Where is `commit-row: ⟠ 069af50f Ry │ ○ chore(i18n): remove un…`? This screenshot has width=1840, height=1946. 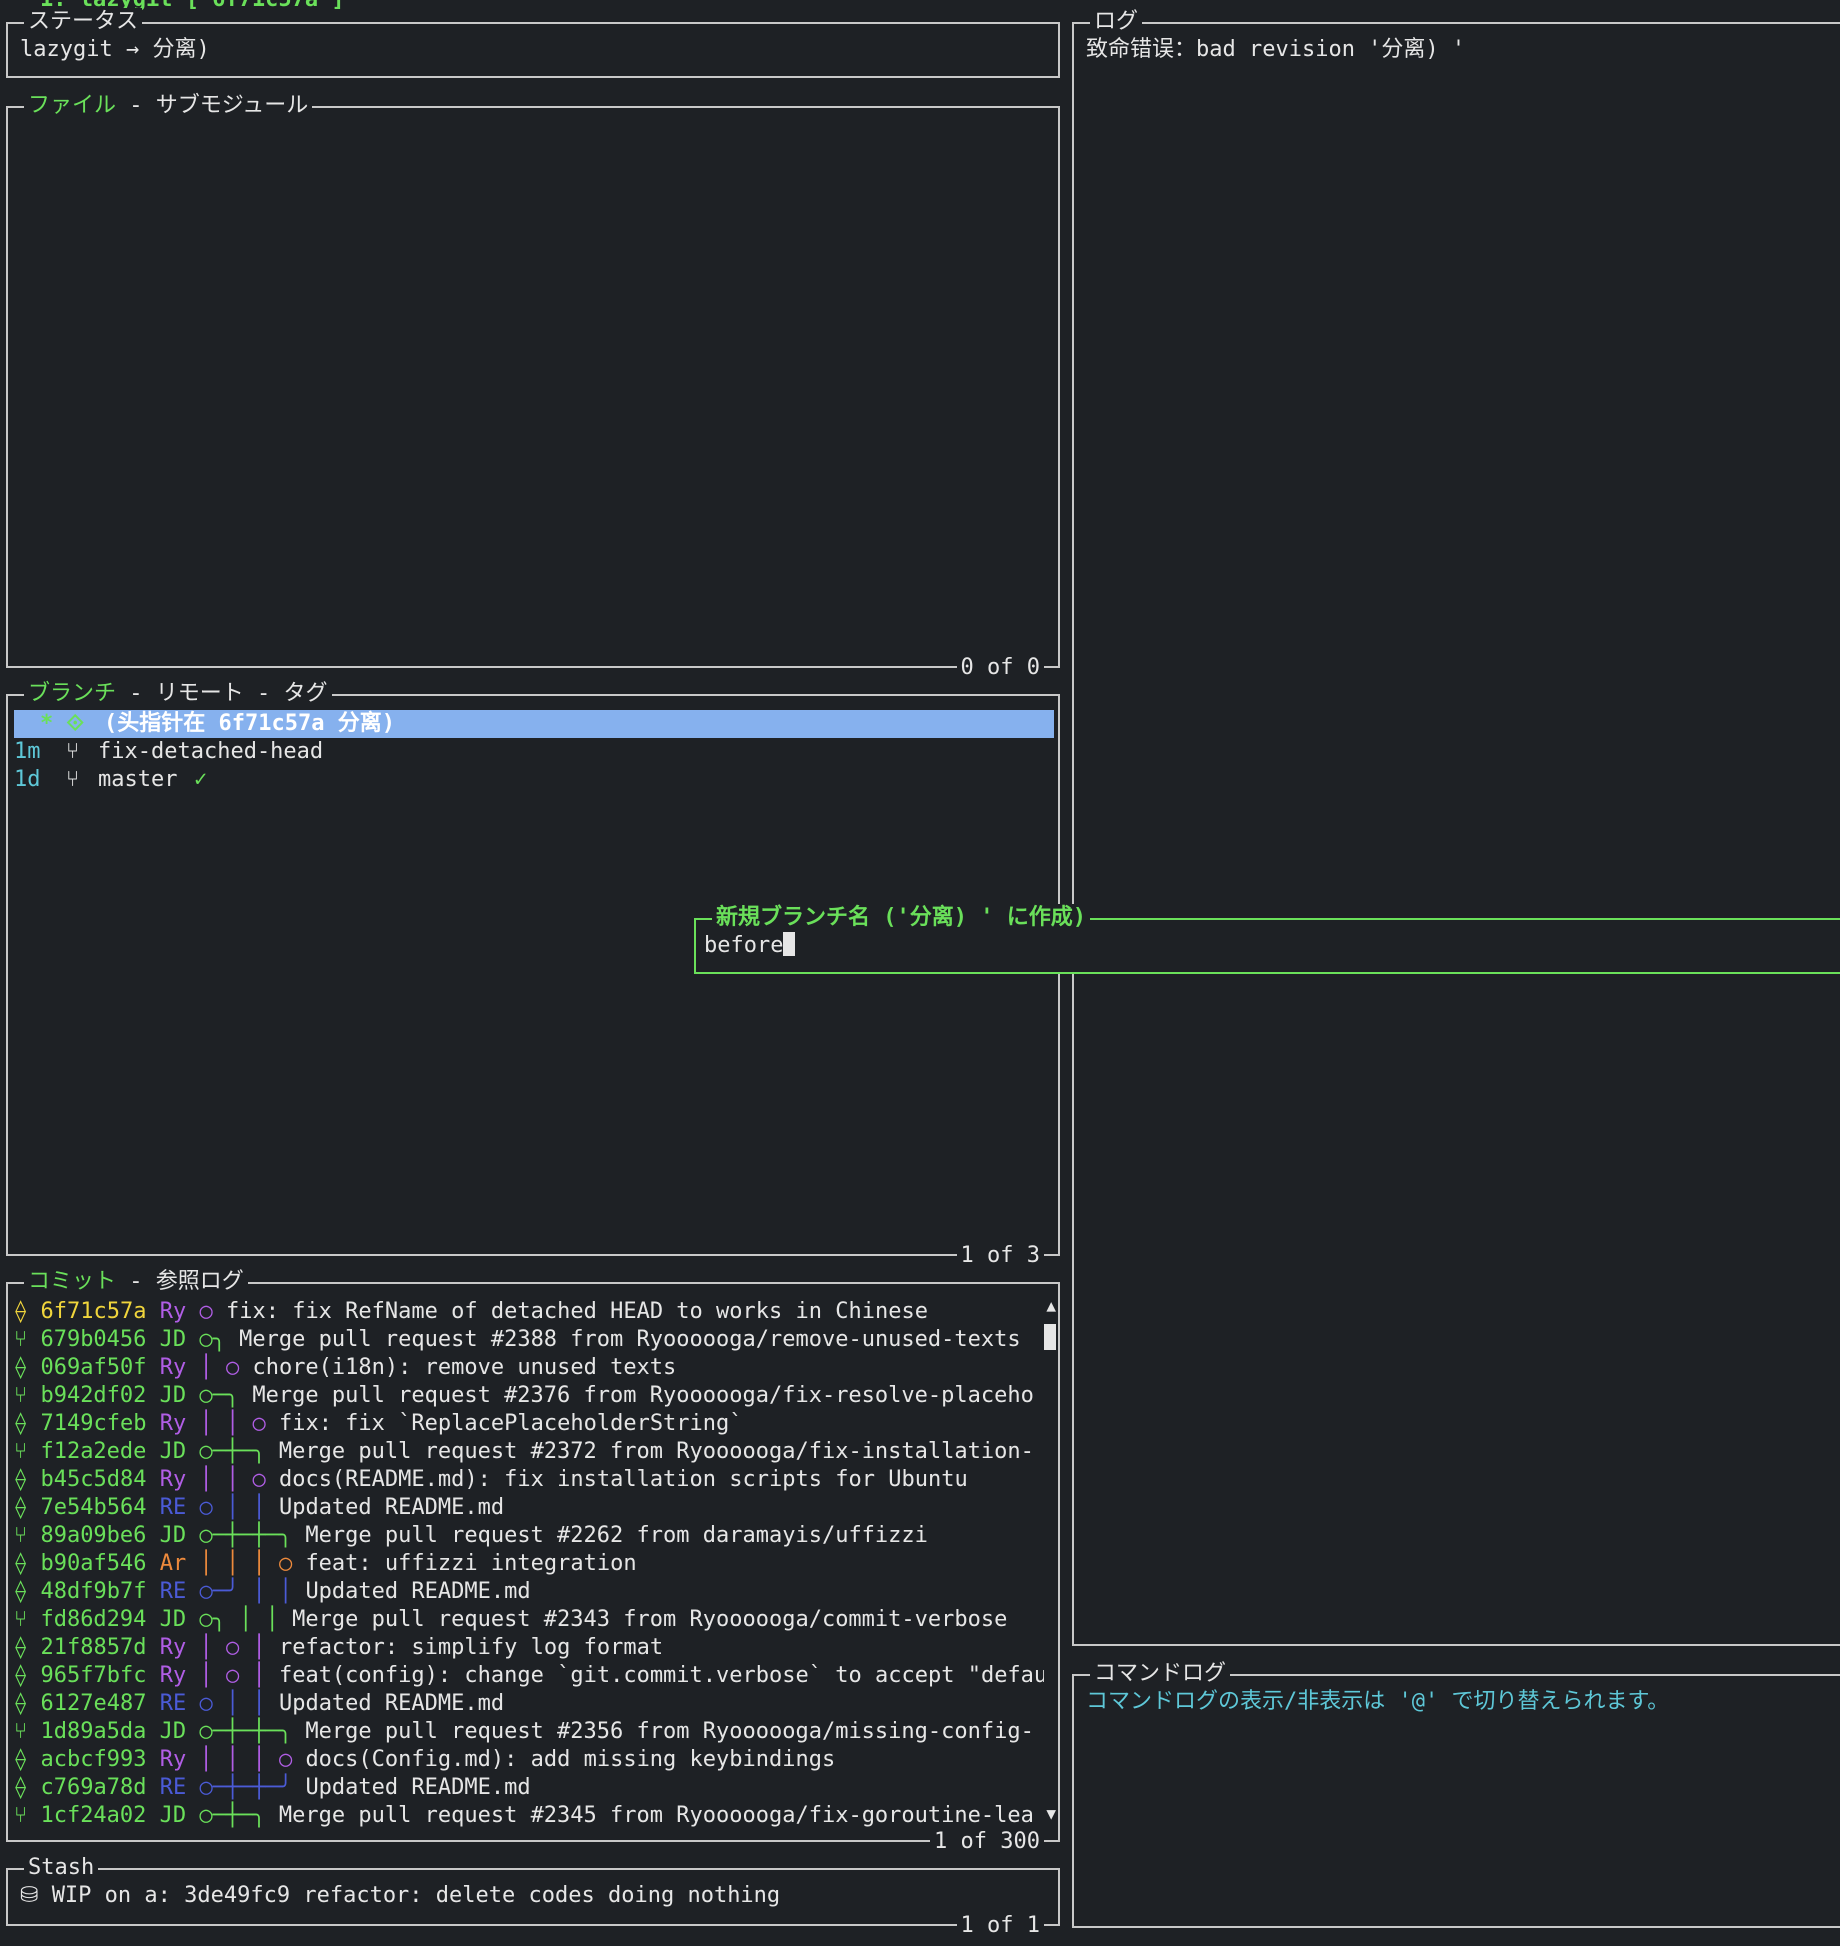
commit-row: ⟠ 069af50f Ry │ ○ chore(i18n): remove un… is located at coordinates (345, 1368).